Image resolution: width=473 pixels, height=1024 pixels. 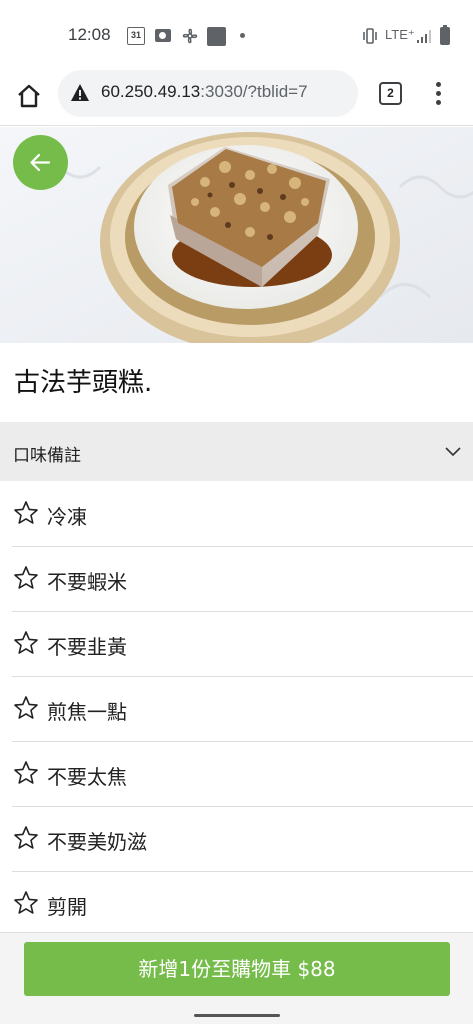 I want to click on warning-icon, so click(x=80, y=93).